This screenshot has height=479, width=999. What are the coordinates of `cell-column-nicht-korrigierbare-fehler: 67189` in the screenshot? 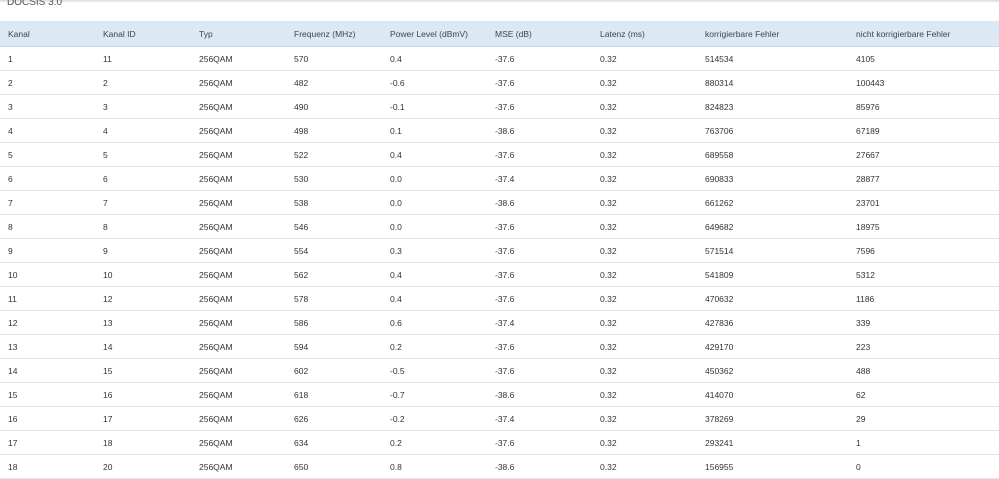 It's located at (923, 130).